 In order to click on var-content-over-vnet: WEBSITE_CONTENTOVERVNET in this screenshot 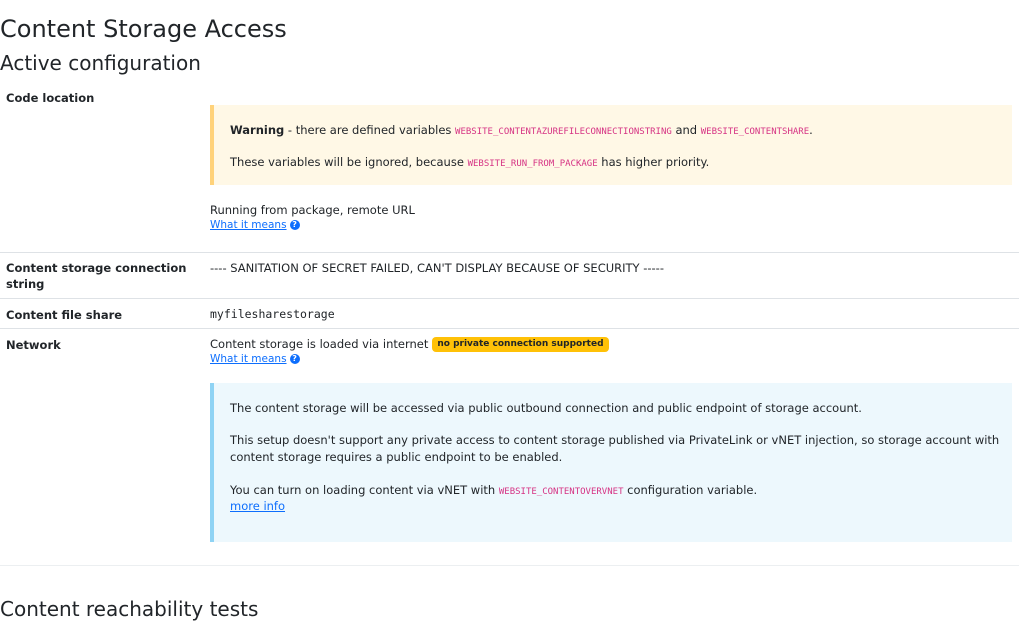, I will do `click(561, 492)`.